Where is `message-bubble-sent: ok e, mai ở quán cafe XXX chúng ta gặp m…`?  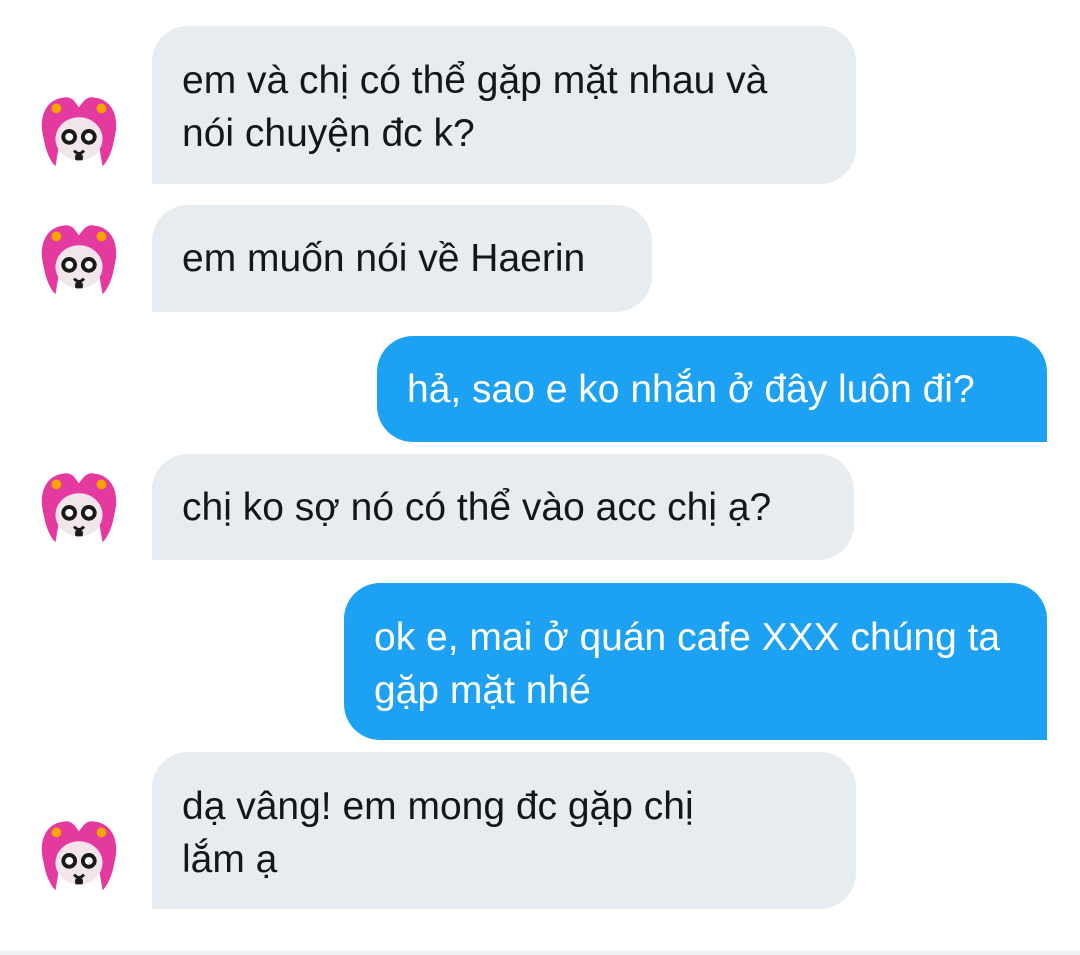
message-bubble-sent: ok e, mai ở quán cafe XXX chúng ta gặp m… is located at coordinates (695, 661).